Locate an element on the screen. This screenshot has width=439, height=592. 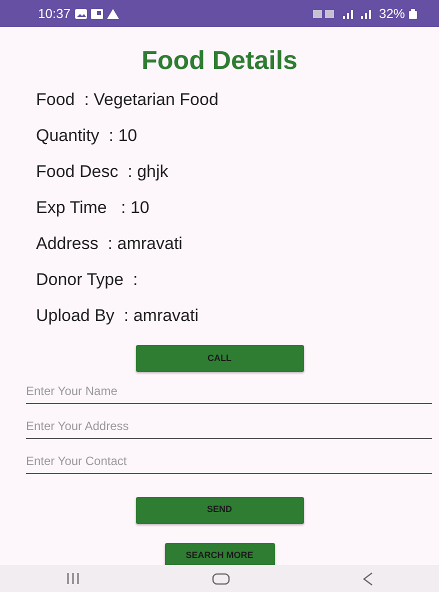
detail-text: Donor Type : is located at coordinates (87, 280).